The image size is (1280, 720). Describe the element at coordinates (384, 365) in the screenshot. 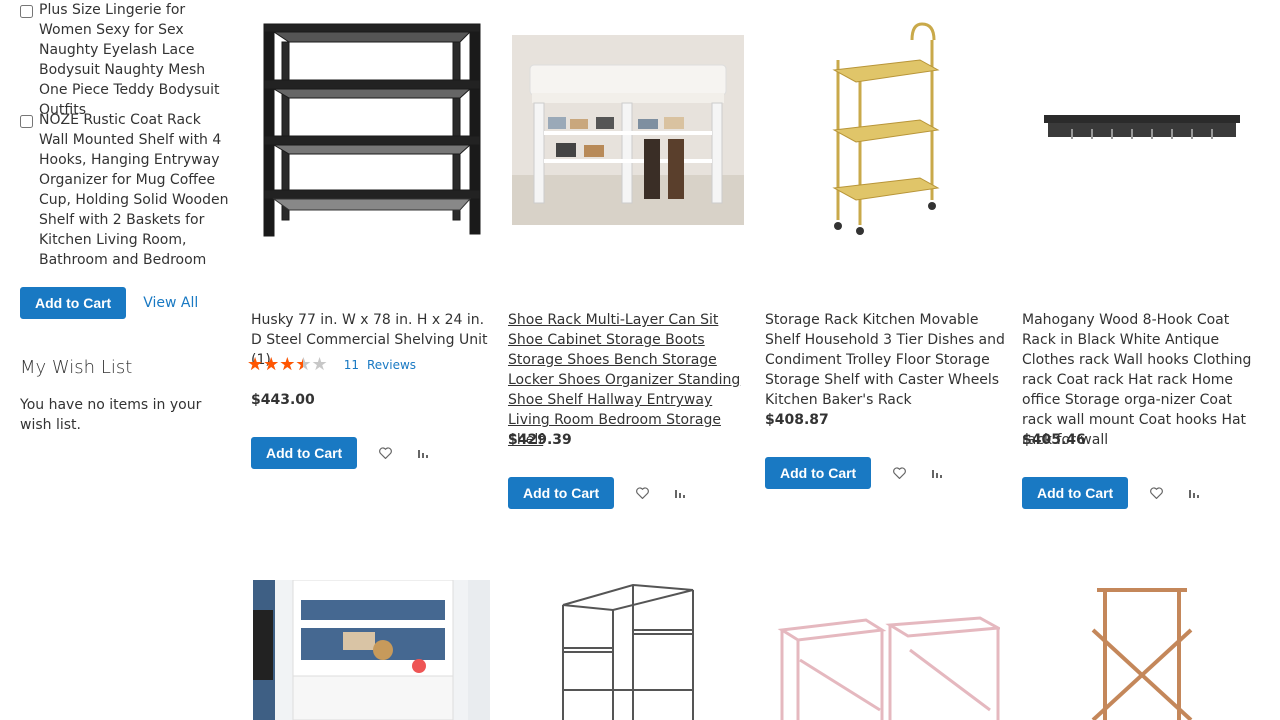

I see `reviews-link: 11 Reviews` at that location.